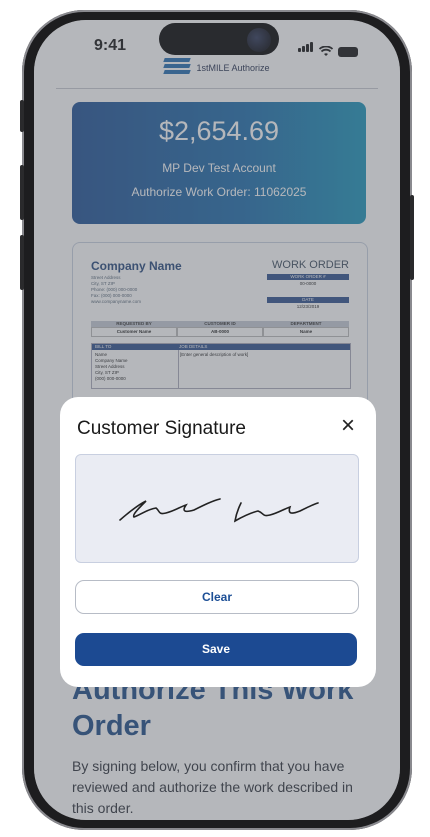 The height and width of the screenshot is (837, 430). What do you see at coordinates (216, 649) in the screenshot?
I see `save-button: Save` at bounding box center [216, 649].